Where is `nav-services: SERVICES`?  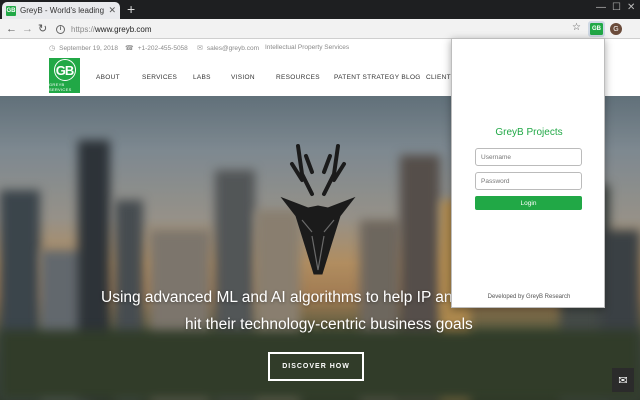
nav-services: SERVICES is located at coordinates (159, 77).